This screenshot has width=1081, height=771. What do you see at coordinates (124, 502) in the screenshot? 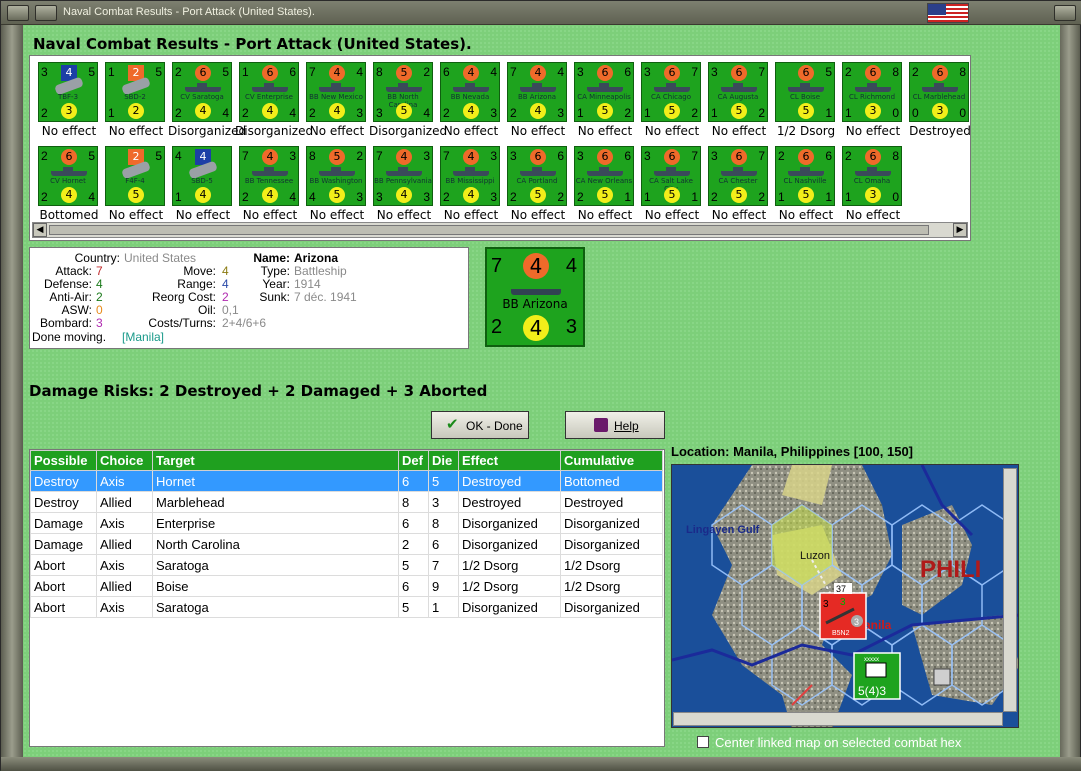
I see `table-cell: Allied` at bounding box center [124, 502].